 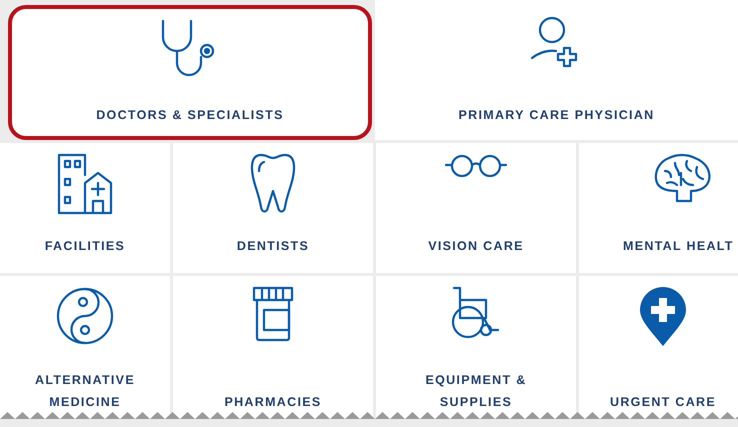 What do you see at coordinates (663, 317) in the screenshot?
I see `map-pin-plus-icon` at bounding box center [663, 317].